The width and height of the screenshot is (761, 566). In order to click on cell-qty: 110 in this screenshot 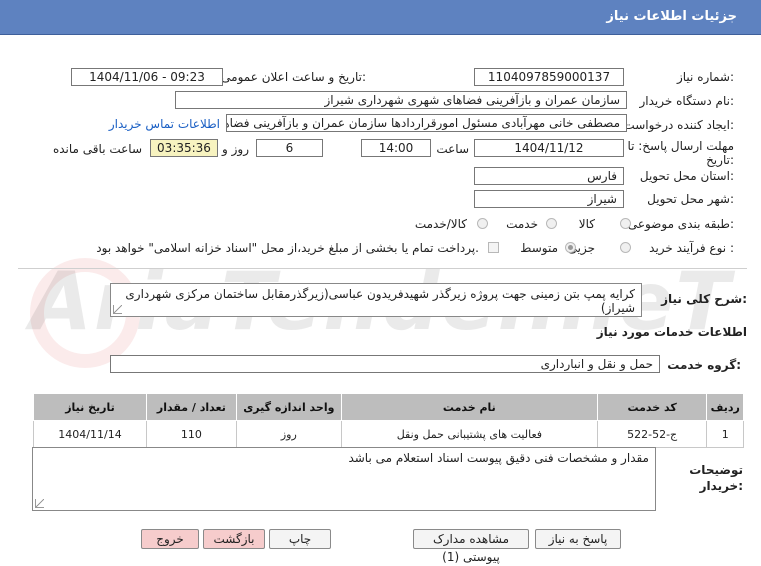, I will do `click(191, 434)`.